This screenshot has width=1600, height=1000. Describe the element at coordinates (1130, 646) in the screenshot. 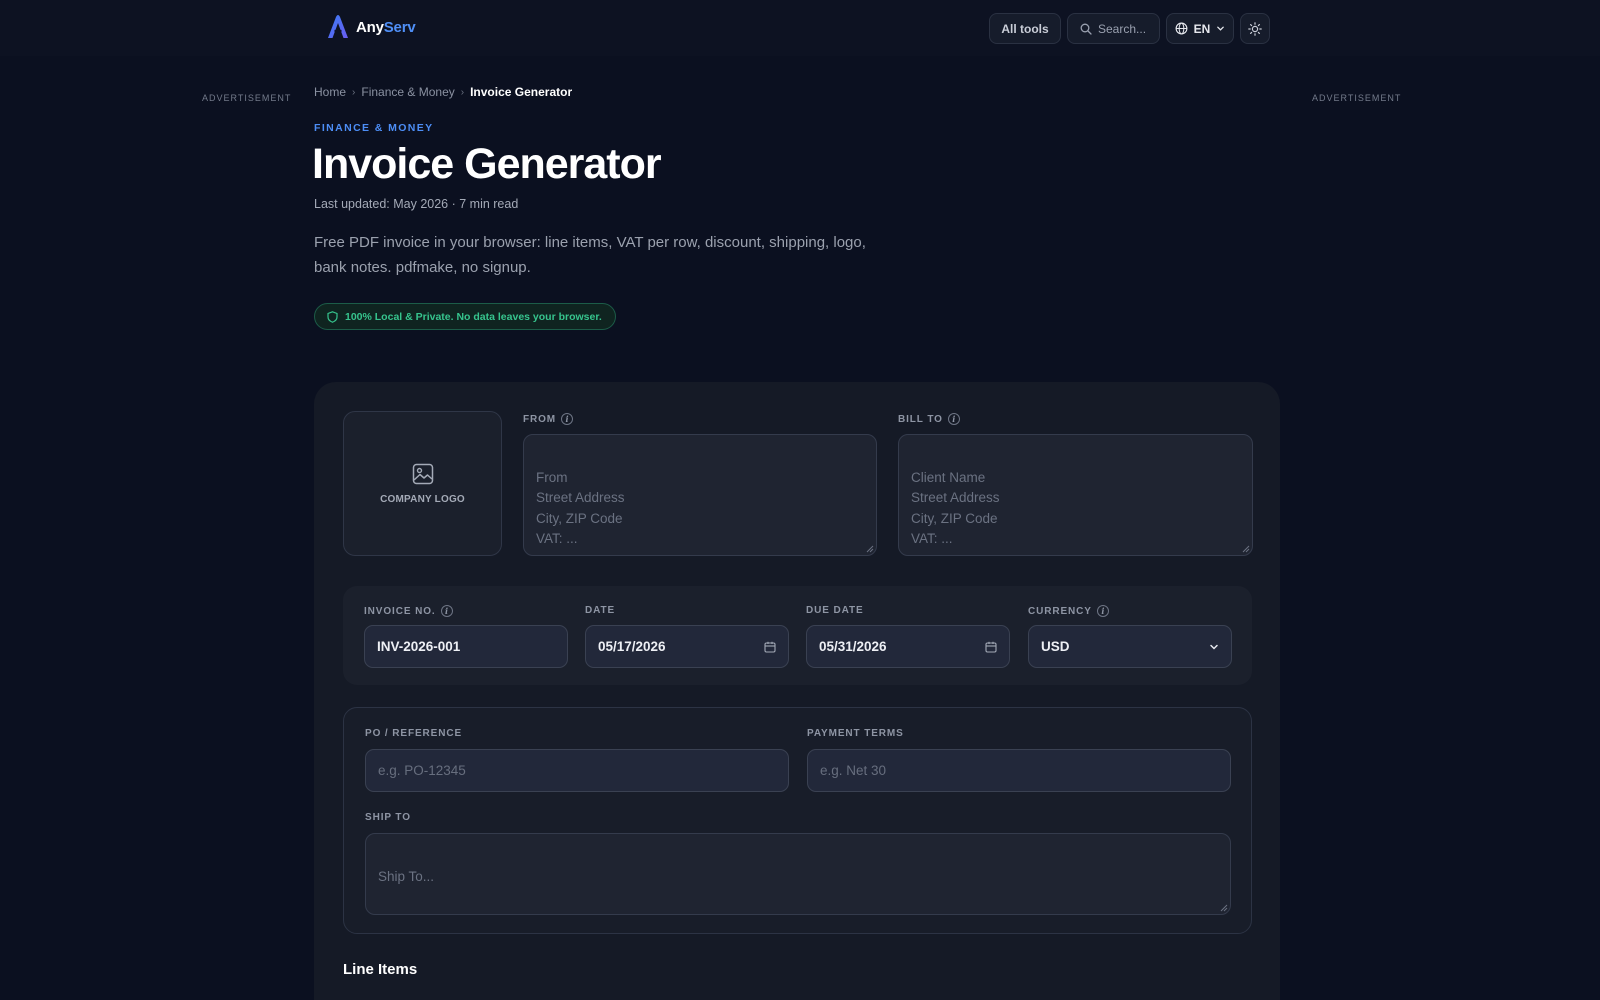

I see `currency-select: USD` at that location.